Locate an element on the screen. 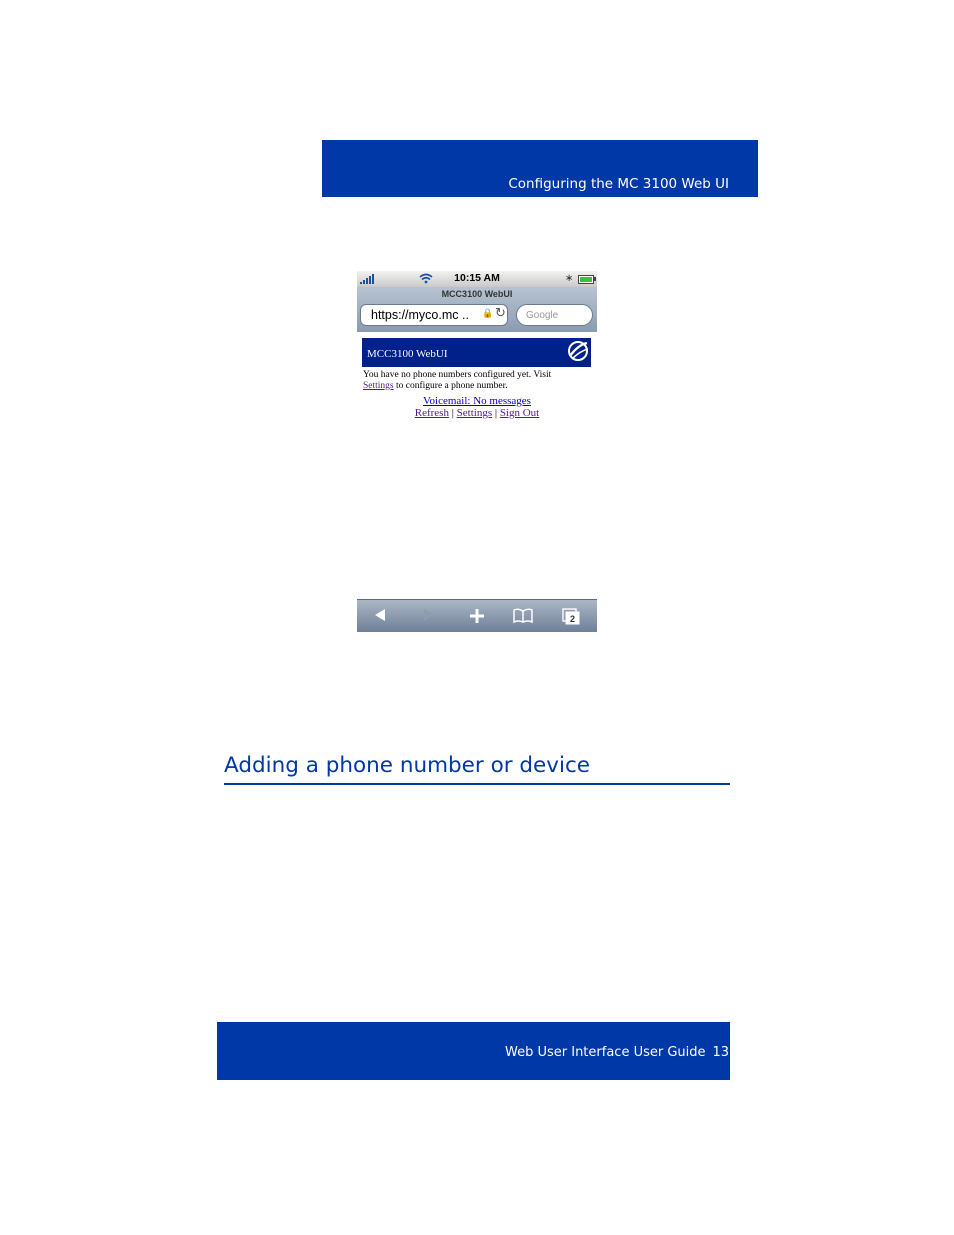 This screenshot has height=1235, width=954. section-heading: Adding a phone number or device is located at coordinates (477, 768).